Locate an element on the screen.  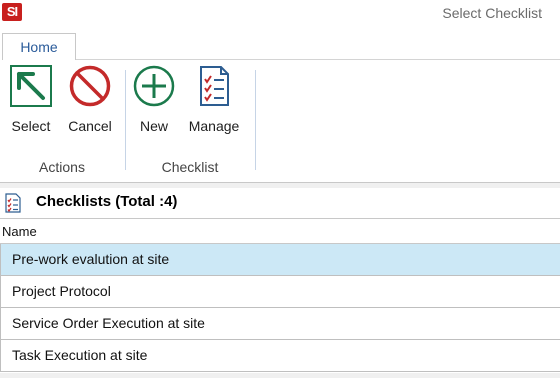
cancel-button: Cancel is located at coordinates (90, 99).